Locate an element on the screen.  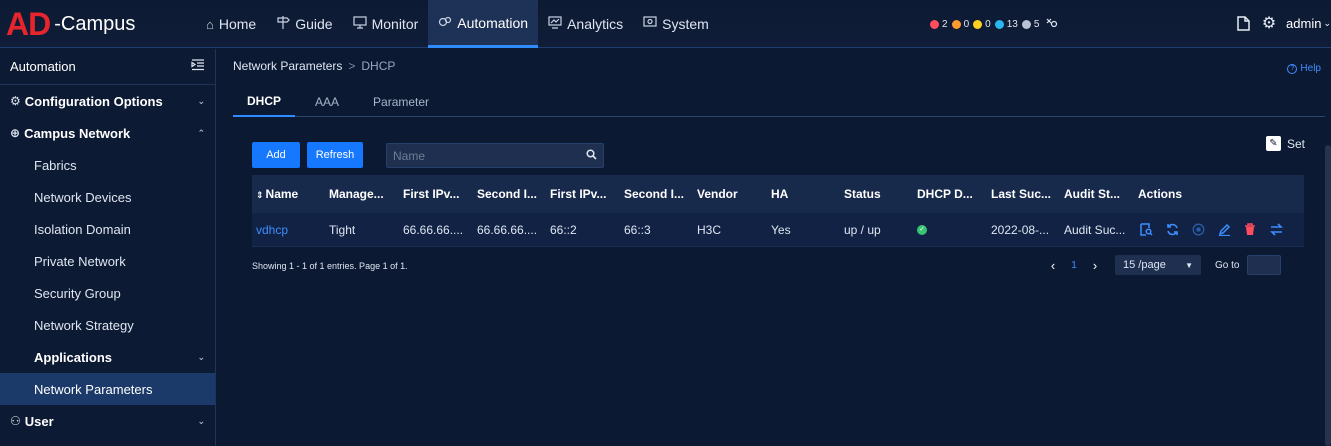
goto-page-input is located at coordinates (1264, 265).